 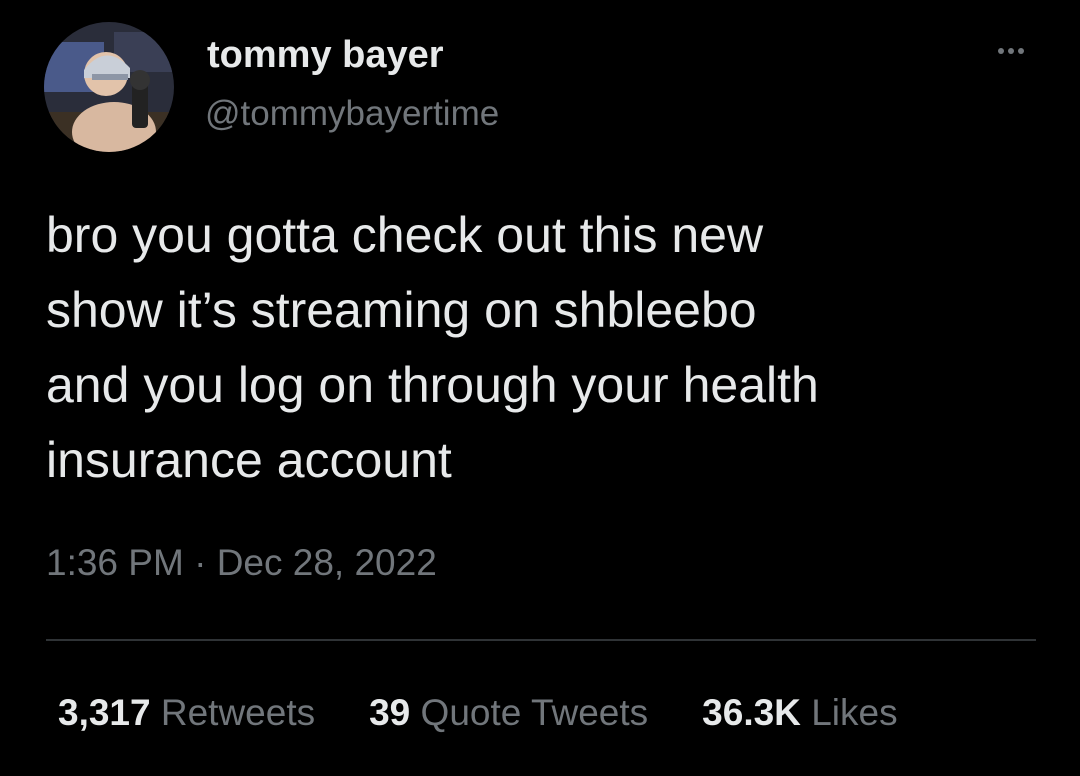 I want to click on tweet-text-line: show it’s streaming on shbleebo, so click(x=401, y=310).